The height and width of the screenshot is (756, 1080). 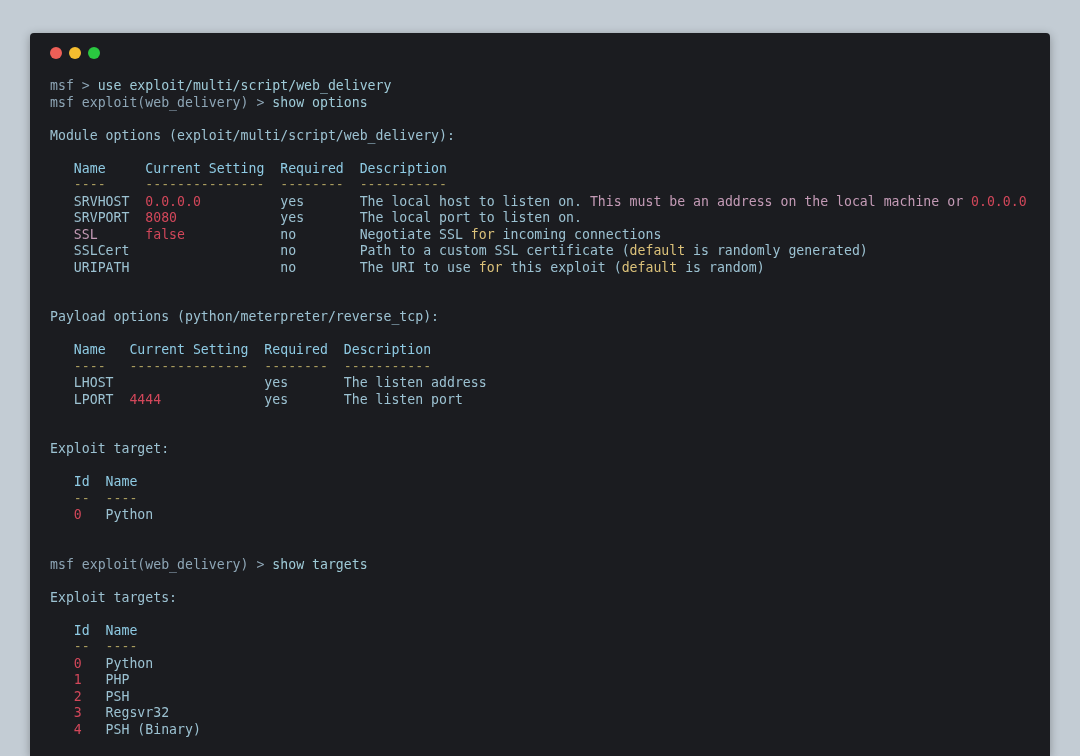 What do you see at coordinates (137, 729) in the screenshot?
I see `terminal-line: 4 PSH (Binary)` at bounding box center [137, 729].